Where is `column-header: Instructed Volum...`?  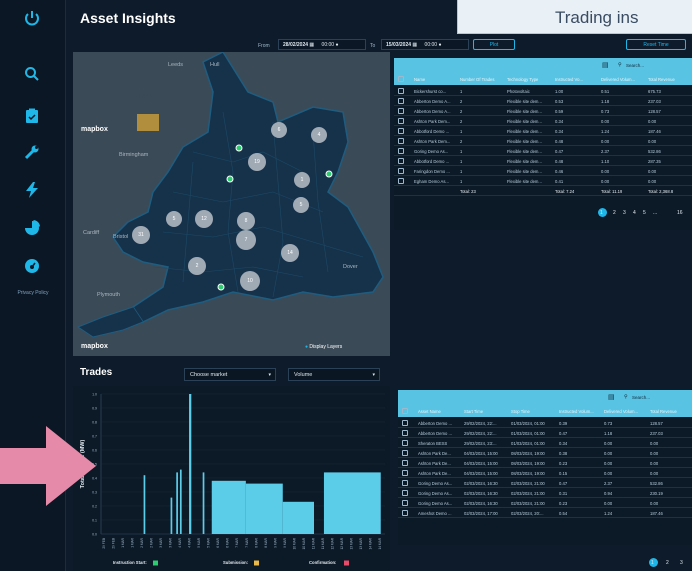
column-header: Instructed Volum... is located at coordinates (576, 411).